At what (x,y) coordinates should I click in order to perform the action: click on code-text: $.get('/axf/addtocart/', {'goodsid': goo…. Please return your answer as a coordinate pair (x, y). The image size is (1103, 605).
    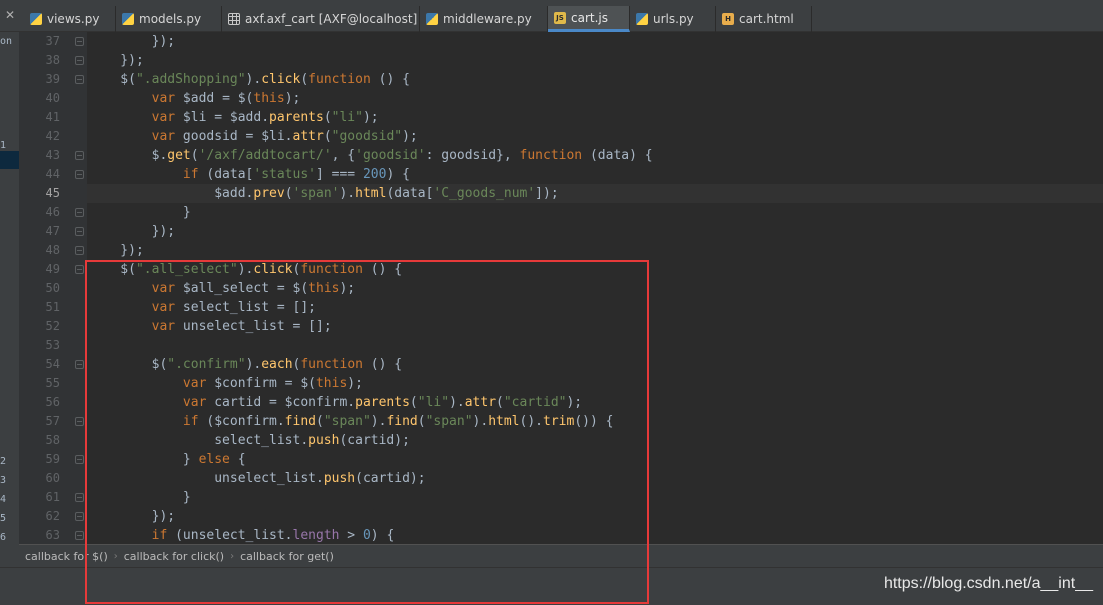
    Looking at the image, I should click on (371, 155).